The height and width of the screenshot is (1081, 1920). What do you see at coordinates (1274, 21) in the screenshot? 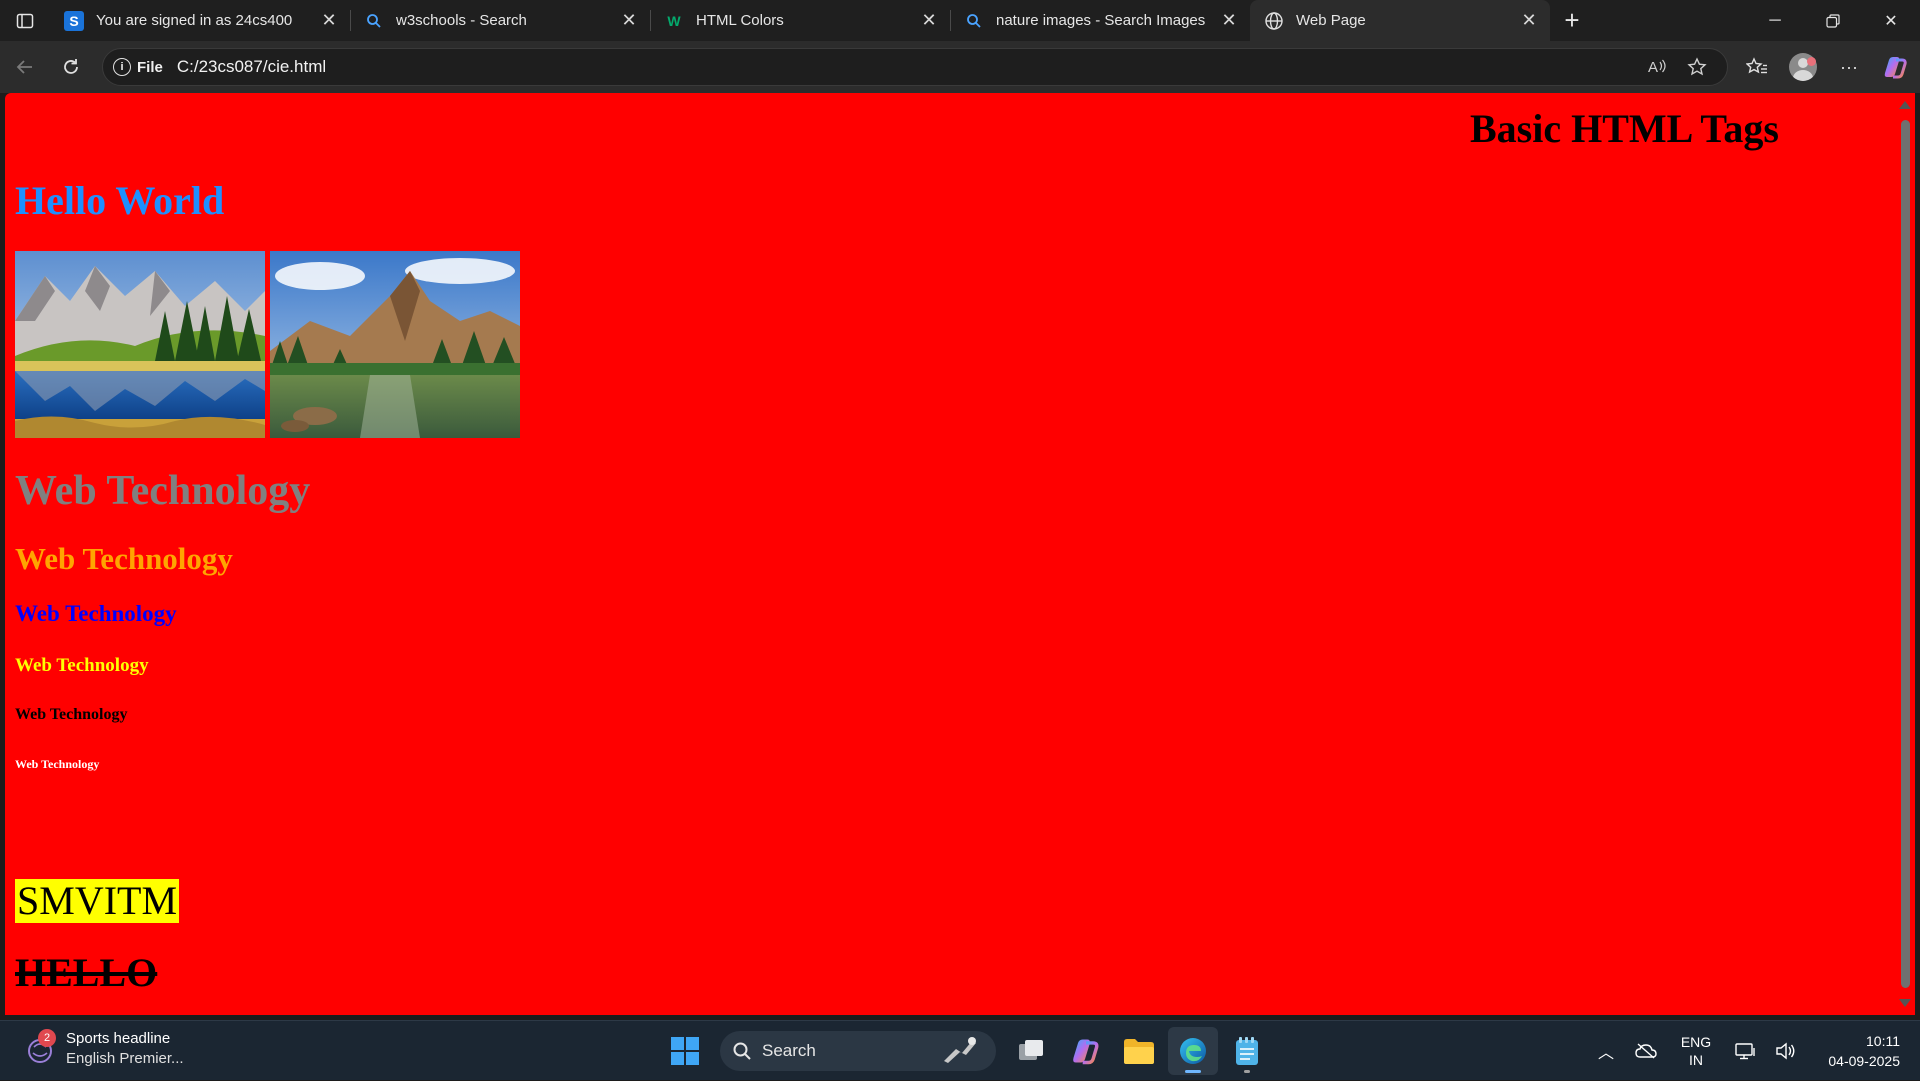
I see `globe-icon` at bounding box center [1274, 21].